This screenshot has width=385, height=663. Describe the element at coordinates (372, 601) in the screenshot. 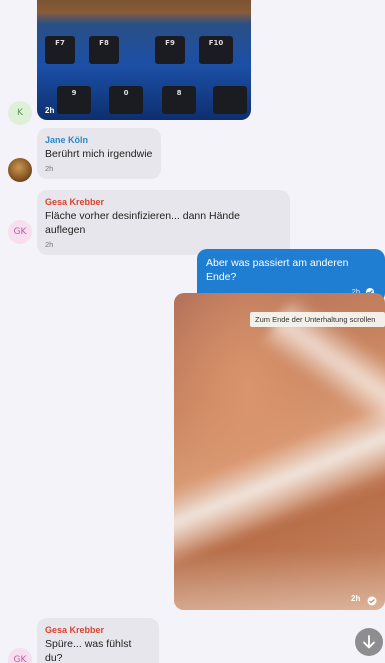

I see `double-check-icon` at that location.